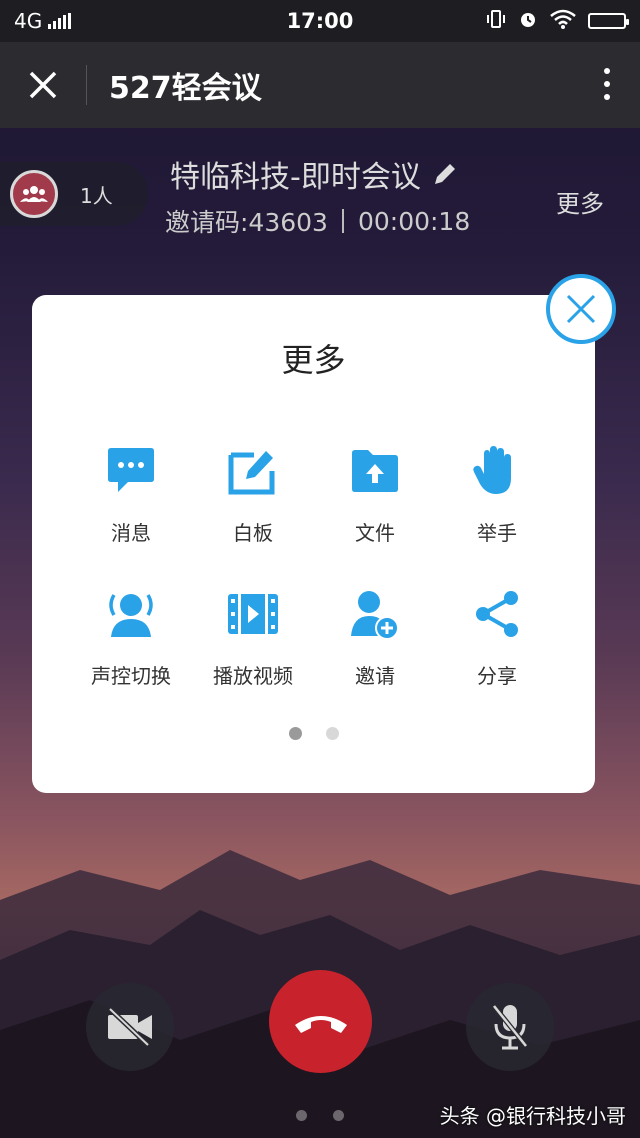 Image resolution: width=640 pixels, height=1138 pixels. Describe the element at coordinates (320, 21) in the screenshot. I see `status-bar: 4G 17:00` at that location.